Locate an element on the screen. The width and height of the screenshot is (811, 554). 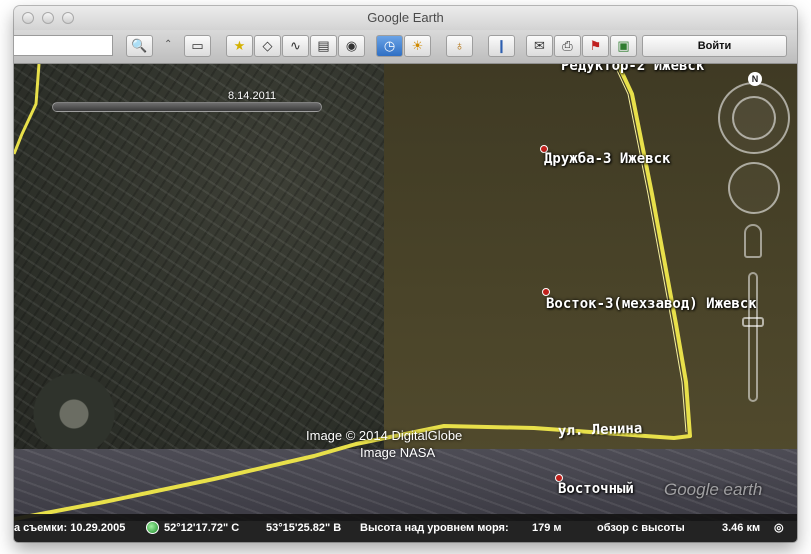
email-icon: ✉ is located at coordinates (539, 45).